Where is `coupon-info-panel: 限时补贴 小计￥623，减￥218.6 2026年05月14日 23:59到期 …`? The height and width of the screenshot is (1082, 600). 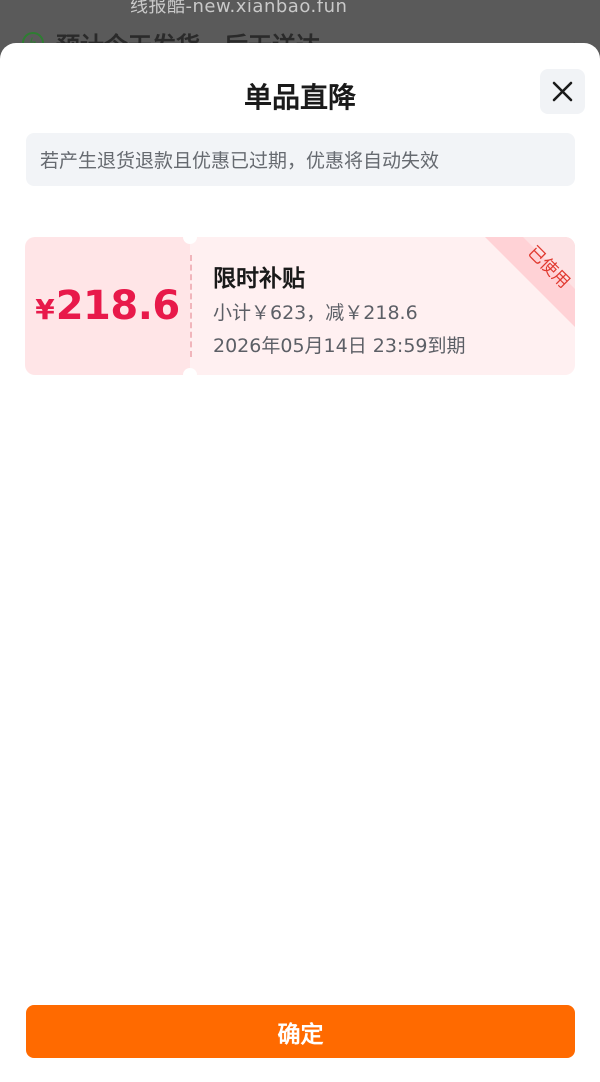
coupon-info-panel: 限时补贴 小计￥623，减￥218.6 2026年05月14日 23:59到期 … is located at coordinates (382, 306).